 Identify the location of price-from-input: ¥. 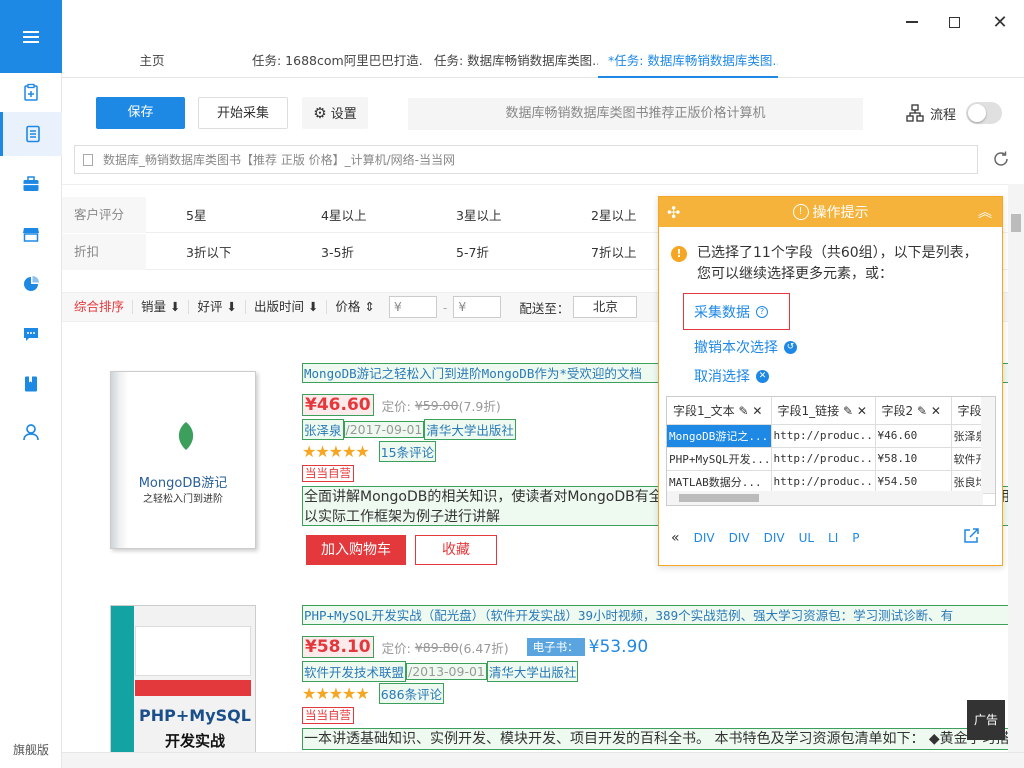
(412, 307).